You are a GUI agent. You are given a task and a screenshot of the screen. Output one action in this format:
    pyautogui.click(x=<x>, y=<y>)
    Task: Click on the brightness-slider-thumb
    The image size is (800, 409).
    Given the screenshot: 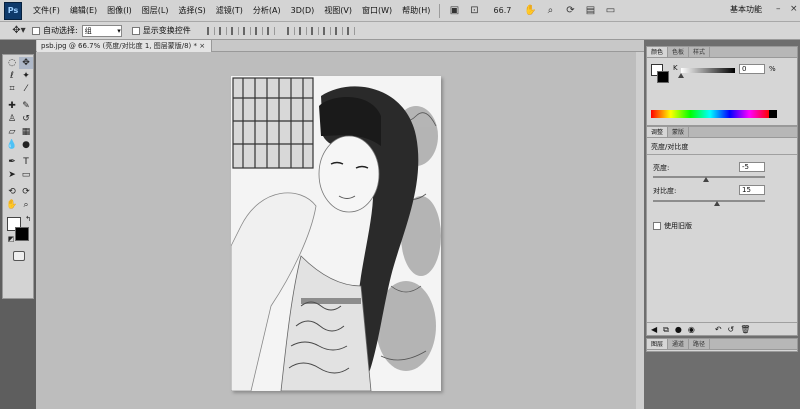 What is the action you would take?
    pyautogui.click(x=706, y=179)
    